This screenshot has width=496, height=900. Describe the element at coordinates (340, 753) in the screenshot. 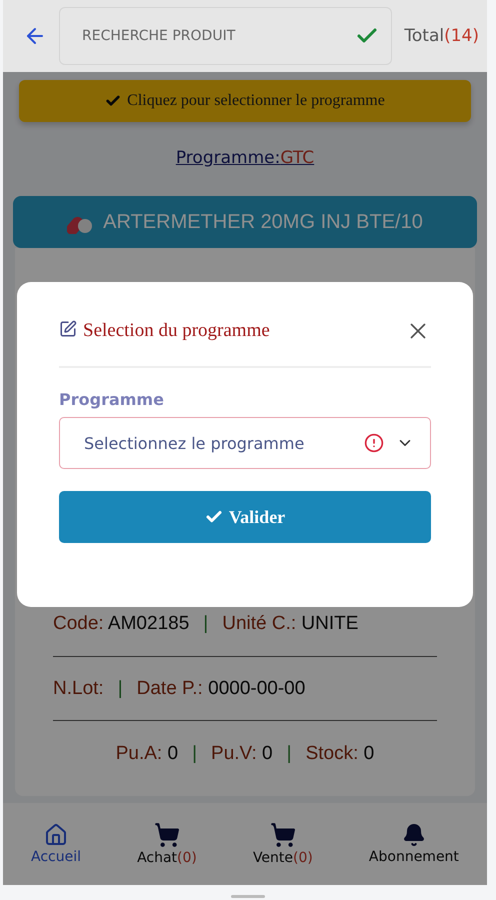

I see `detail-field: Stock: 0` at that location.